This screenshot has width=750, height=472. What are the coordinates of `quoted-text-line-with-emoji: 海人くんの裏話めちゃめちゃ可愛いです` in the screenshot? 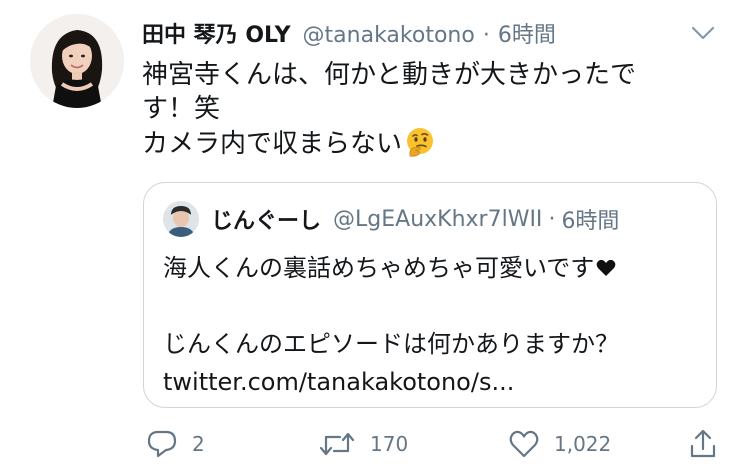 It's located at (433, 268).